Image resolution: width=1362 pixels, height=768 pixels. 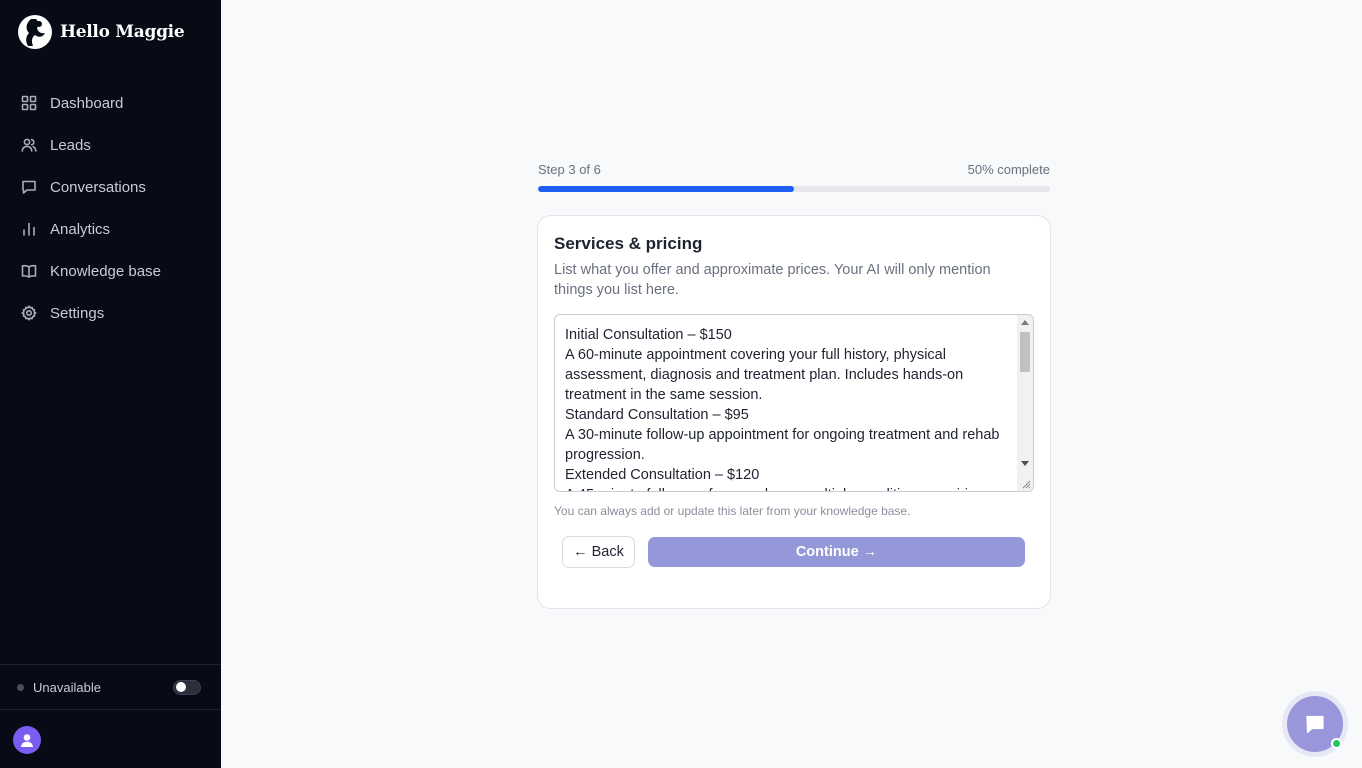 What do you see at coordinates (105, 271) in the screenshot?
I see `sidebar-item-label: Knowledge base` at bounding box center [105, 271].